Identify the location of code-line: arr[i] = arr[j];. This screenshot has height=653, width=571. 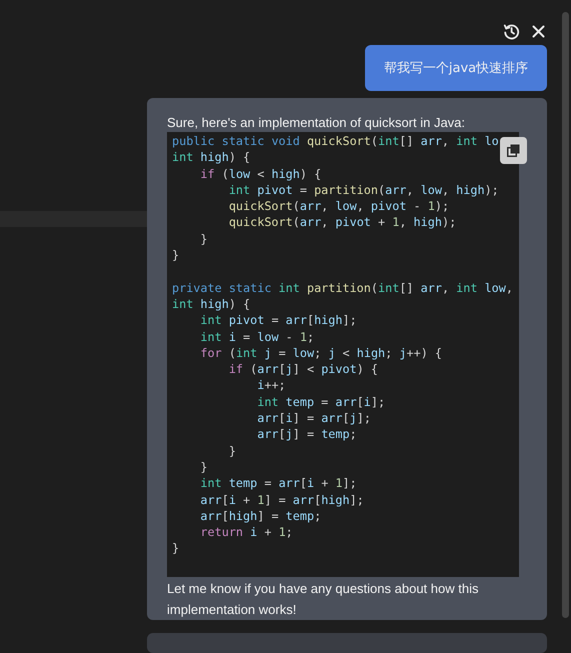
(313, 418).